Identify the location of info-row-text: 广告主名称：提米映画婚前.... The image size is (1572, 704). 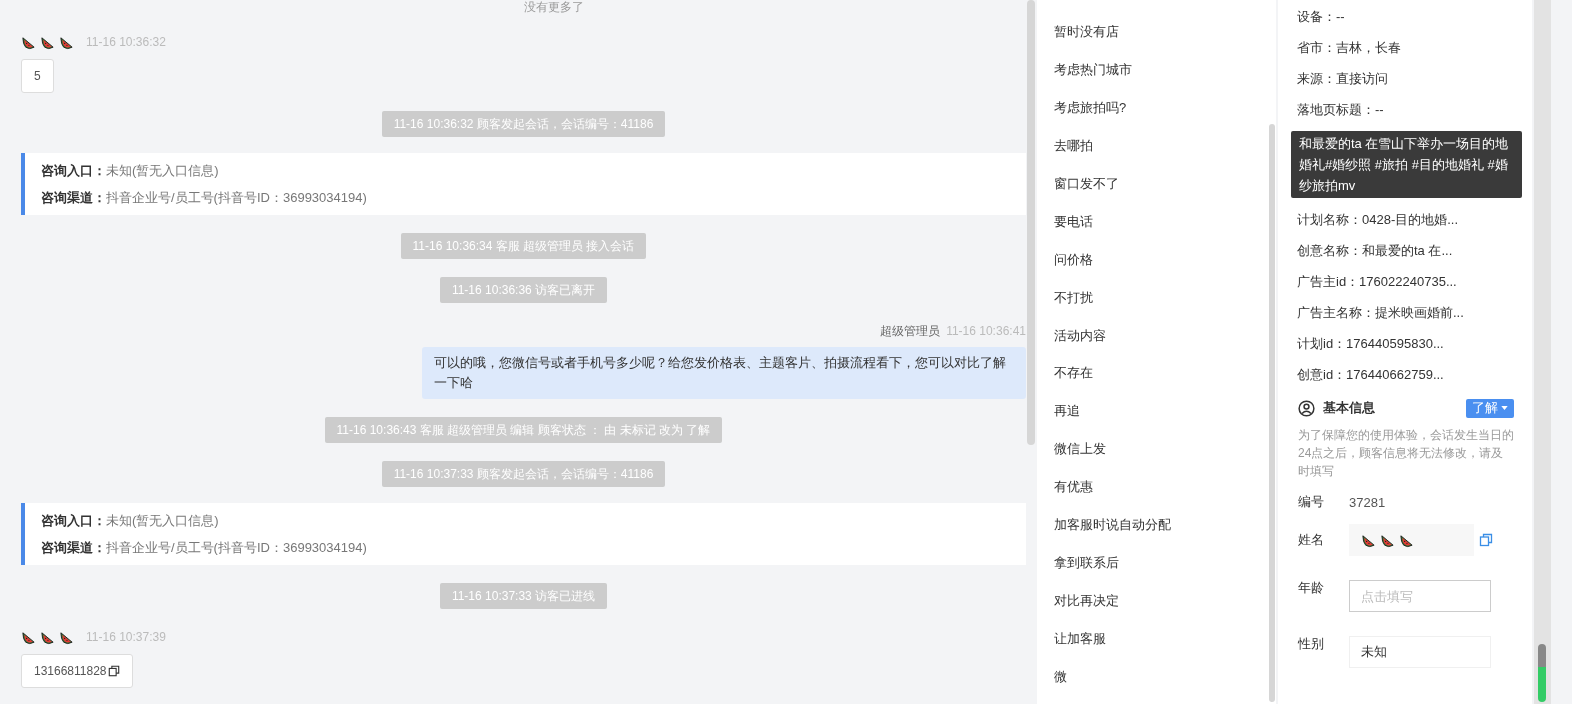
(1381, 313).